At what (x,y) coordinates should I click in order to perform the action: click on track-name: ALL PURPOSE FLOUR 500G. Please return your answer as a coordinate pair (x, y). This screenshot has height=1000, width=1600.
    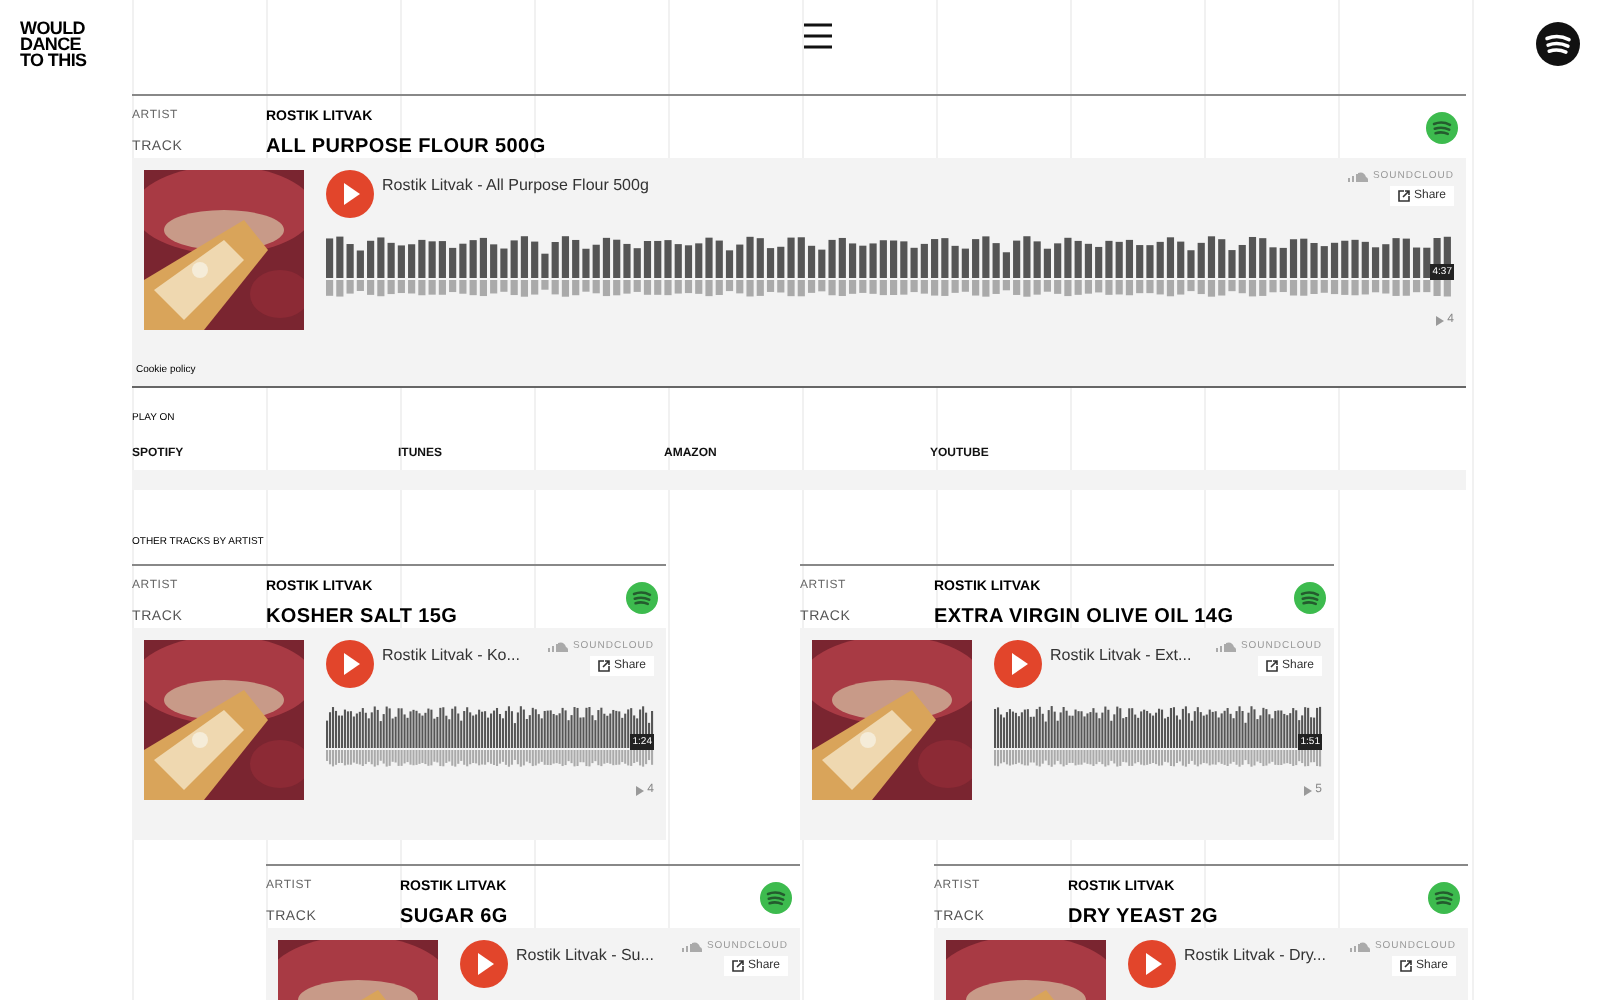
    Looking at the image, I should click on (407, 146).